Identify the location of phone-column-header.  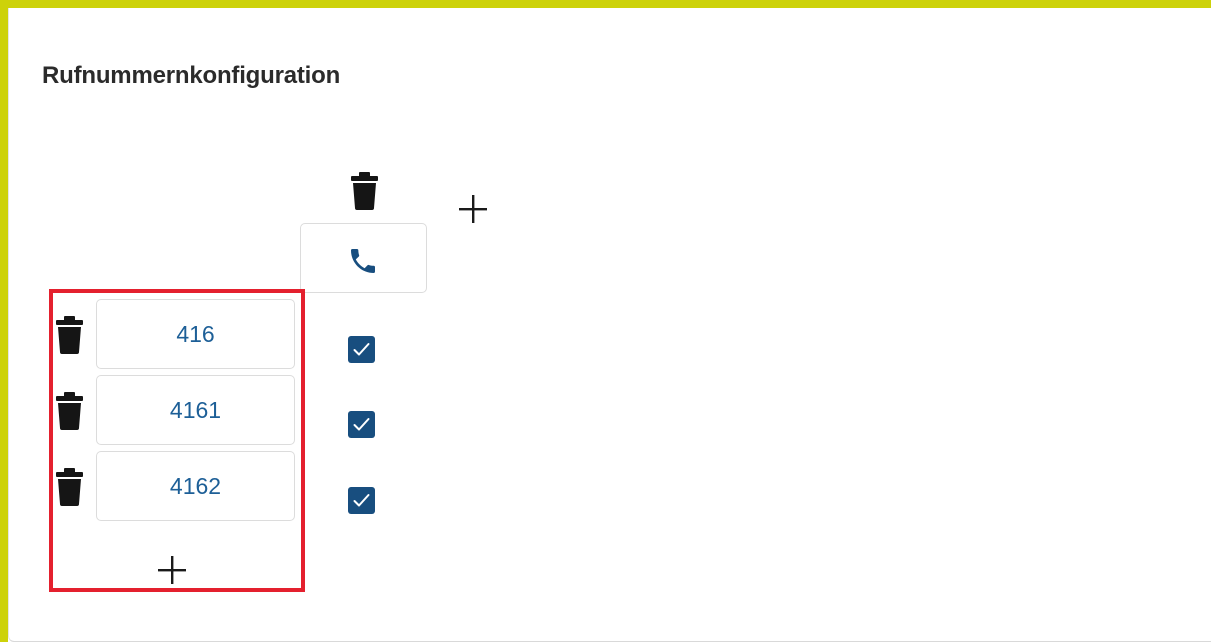
(363, 258).